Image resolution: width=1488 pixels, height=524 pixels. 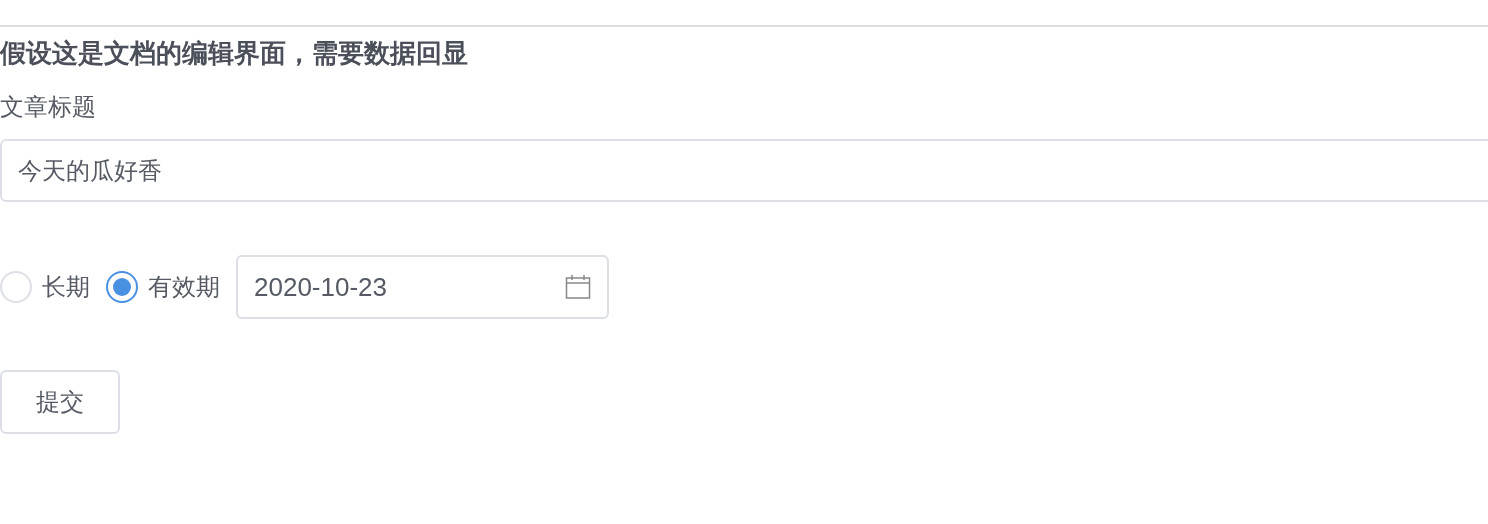 I want to click on radio-button, so click(x=122, y=287).